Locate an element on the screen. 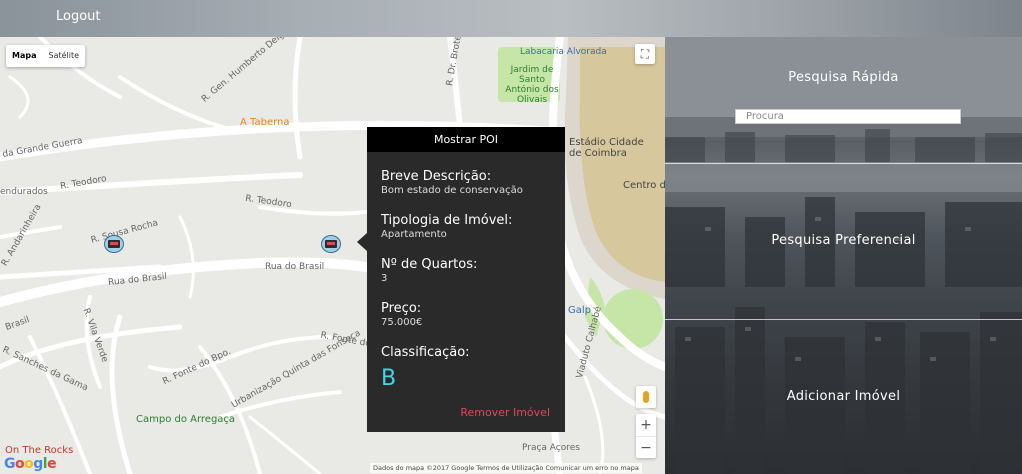 Image resolution: width=1022 pixels, height=474 pixels. fullscreen-icon: ⛶ is located at coordinates (645, 54).